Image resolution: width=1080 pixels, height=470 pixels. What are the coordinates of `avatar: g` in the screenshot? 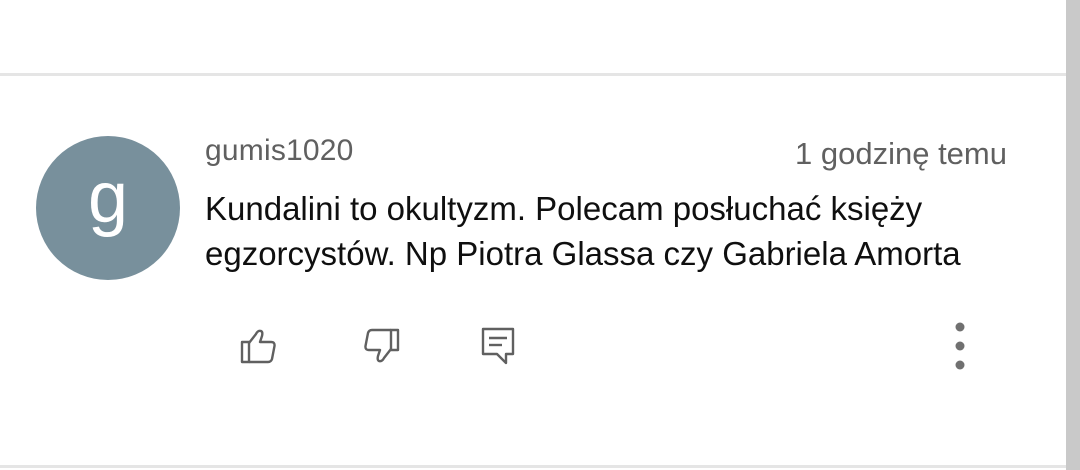 It's located at (108, 208).